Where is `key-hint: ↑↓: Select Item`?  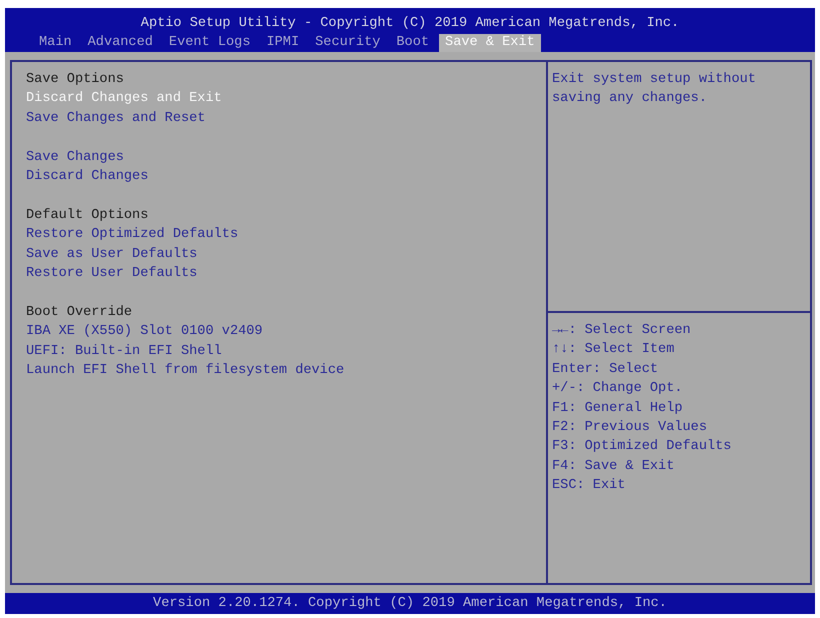 key-hint: ↑↓: Select Item is located at coordinates (613, 350).